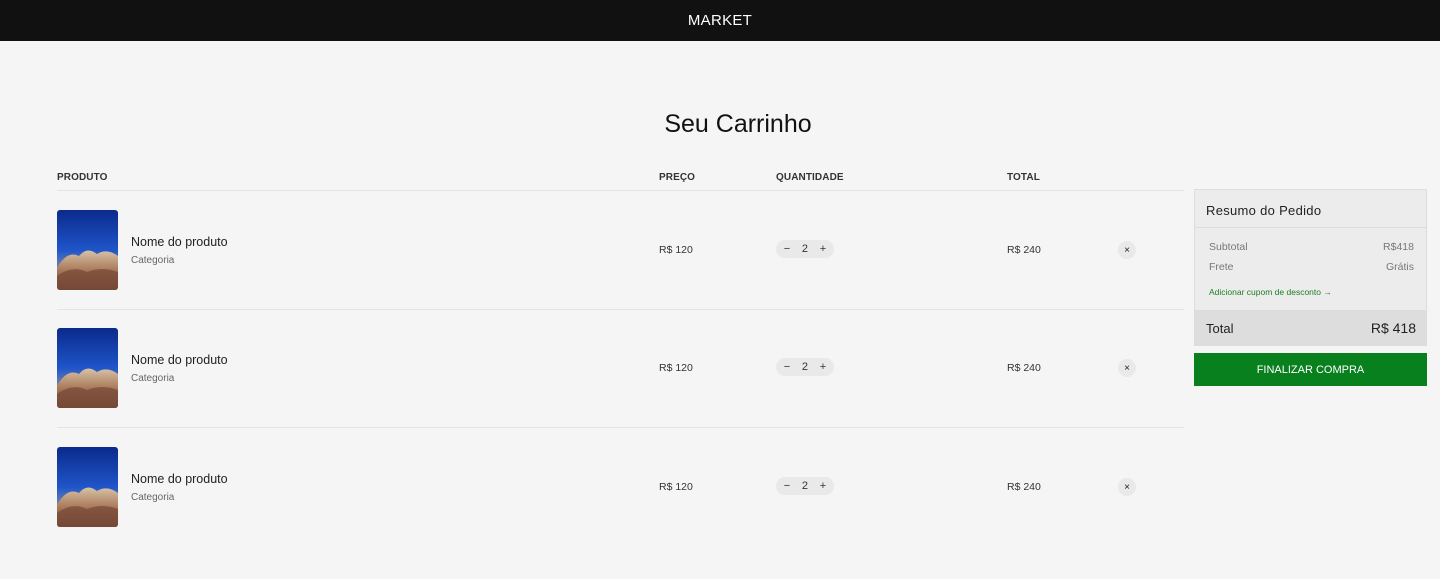  I want to click on shipping-label: Frete, so click(1221, 267).